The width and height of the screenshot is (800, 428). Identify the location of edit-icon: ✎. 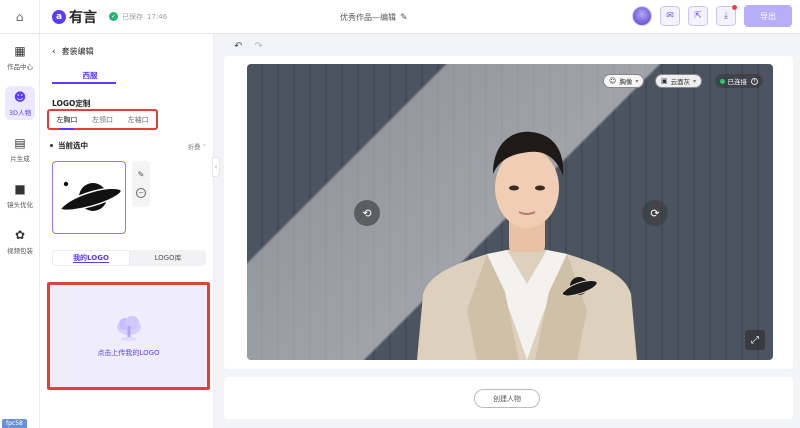
(141, 174).